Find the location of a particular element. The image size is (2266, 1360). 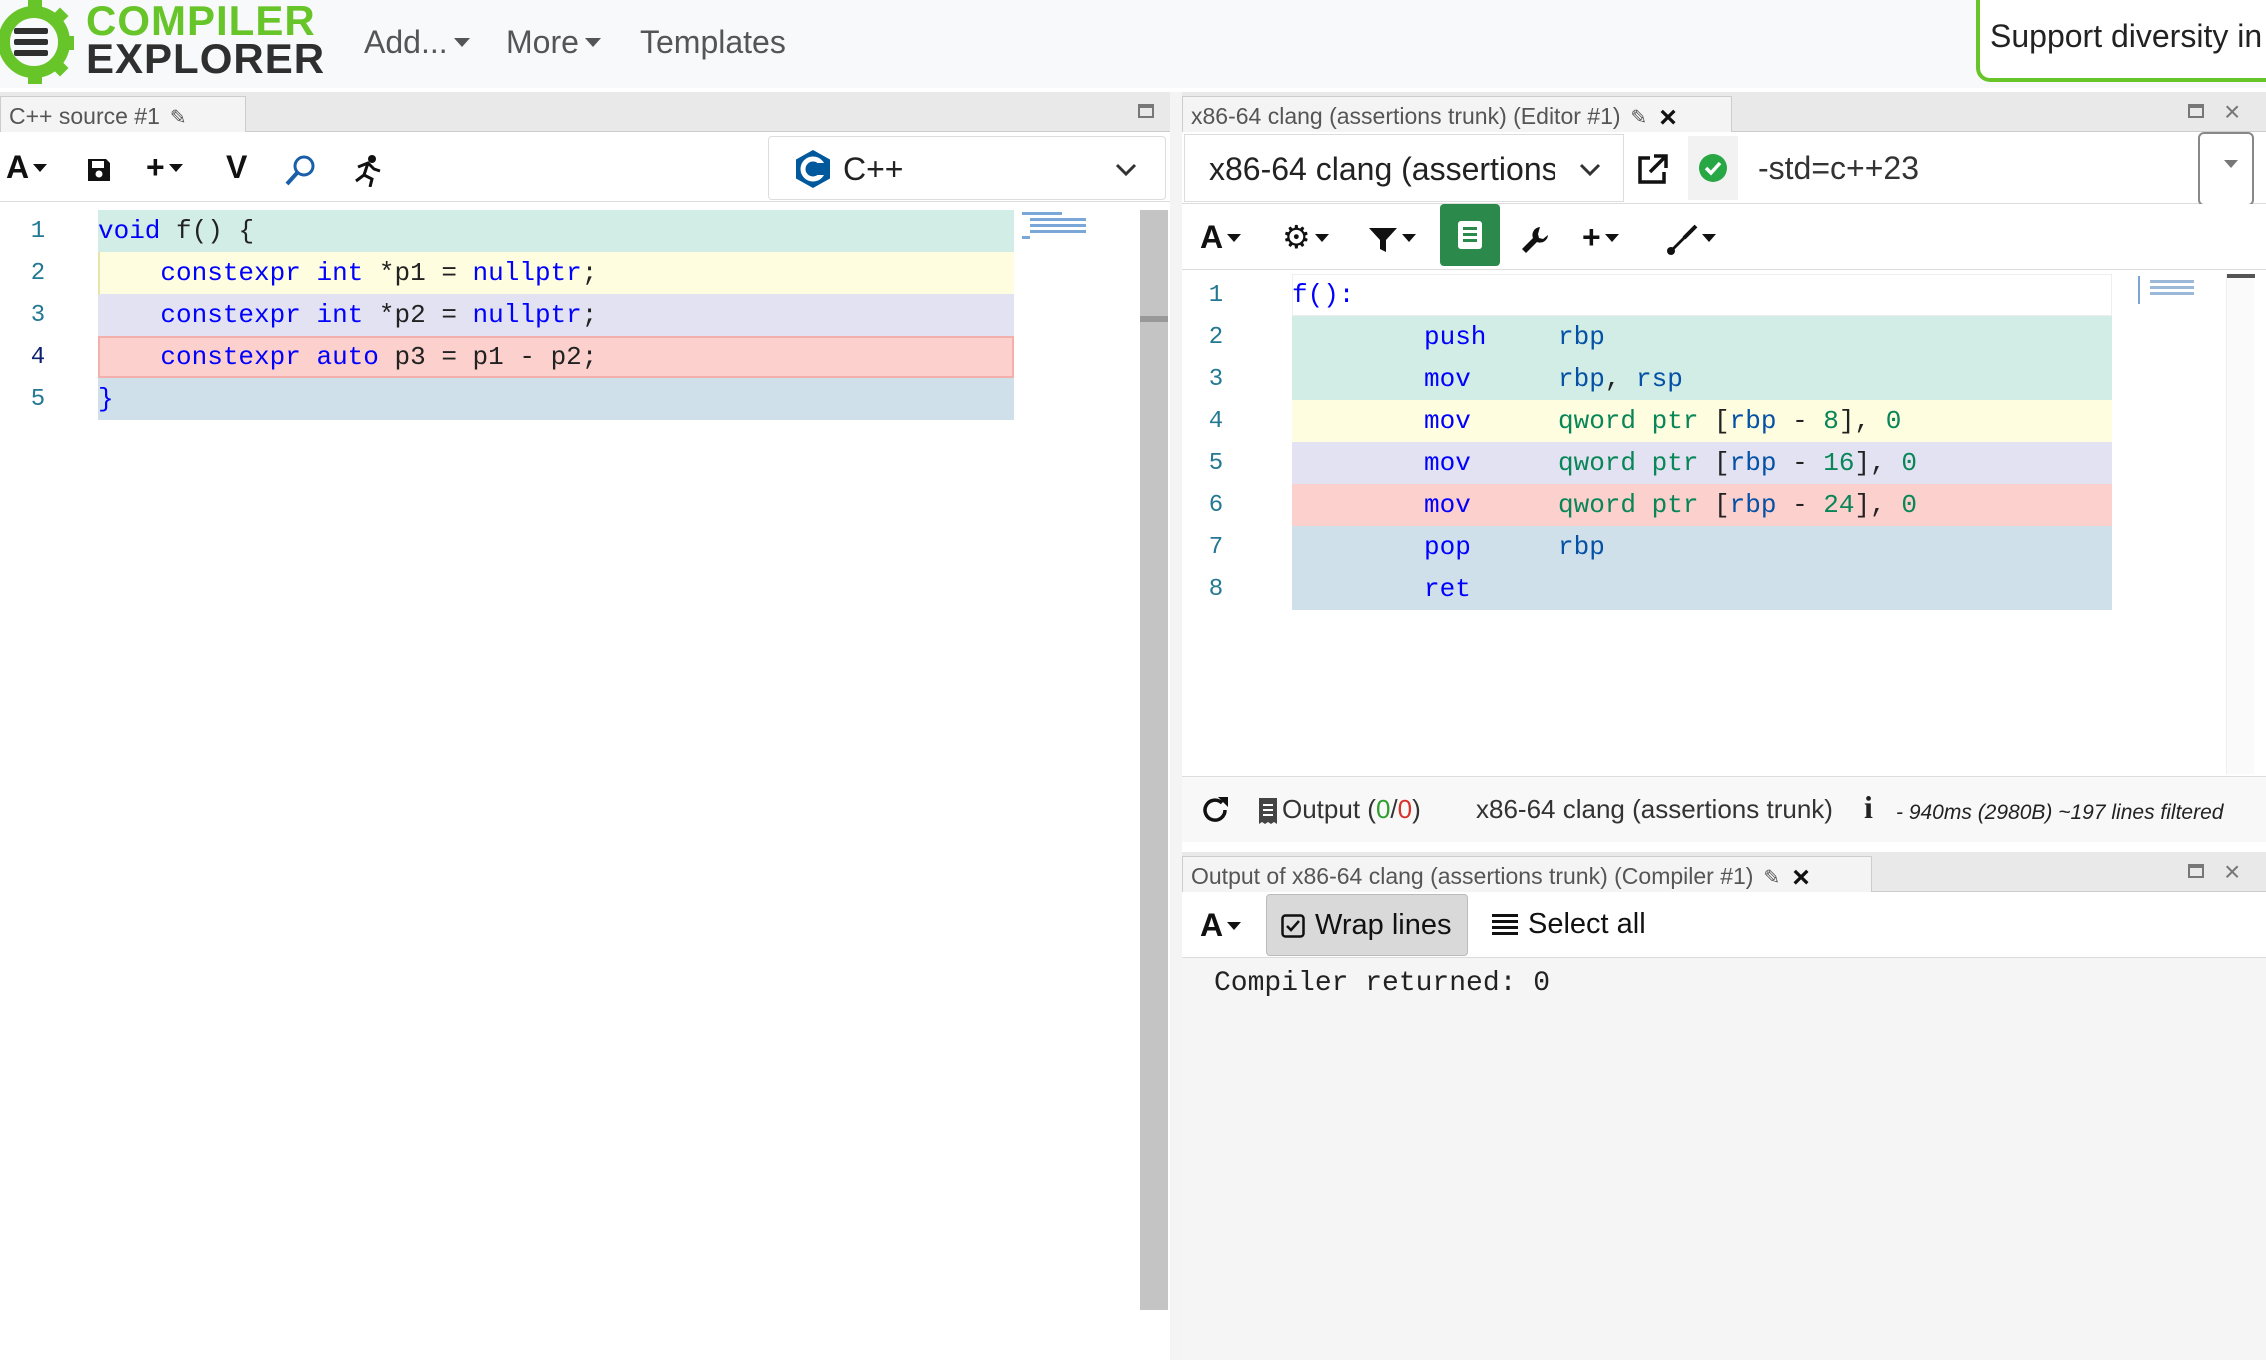

select-all-button: Select all is located at coordinates (1577, 925).